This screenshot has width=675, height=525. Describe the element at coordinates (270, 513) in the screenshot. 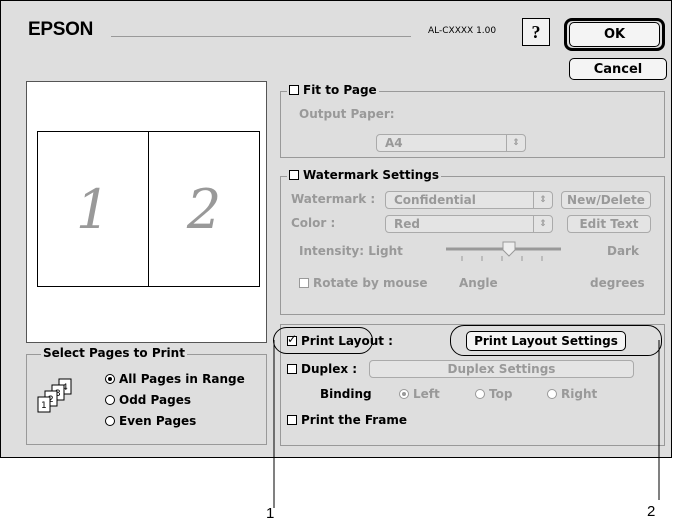

I see `callout-1: 1` at that location.